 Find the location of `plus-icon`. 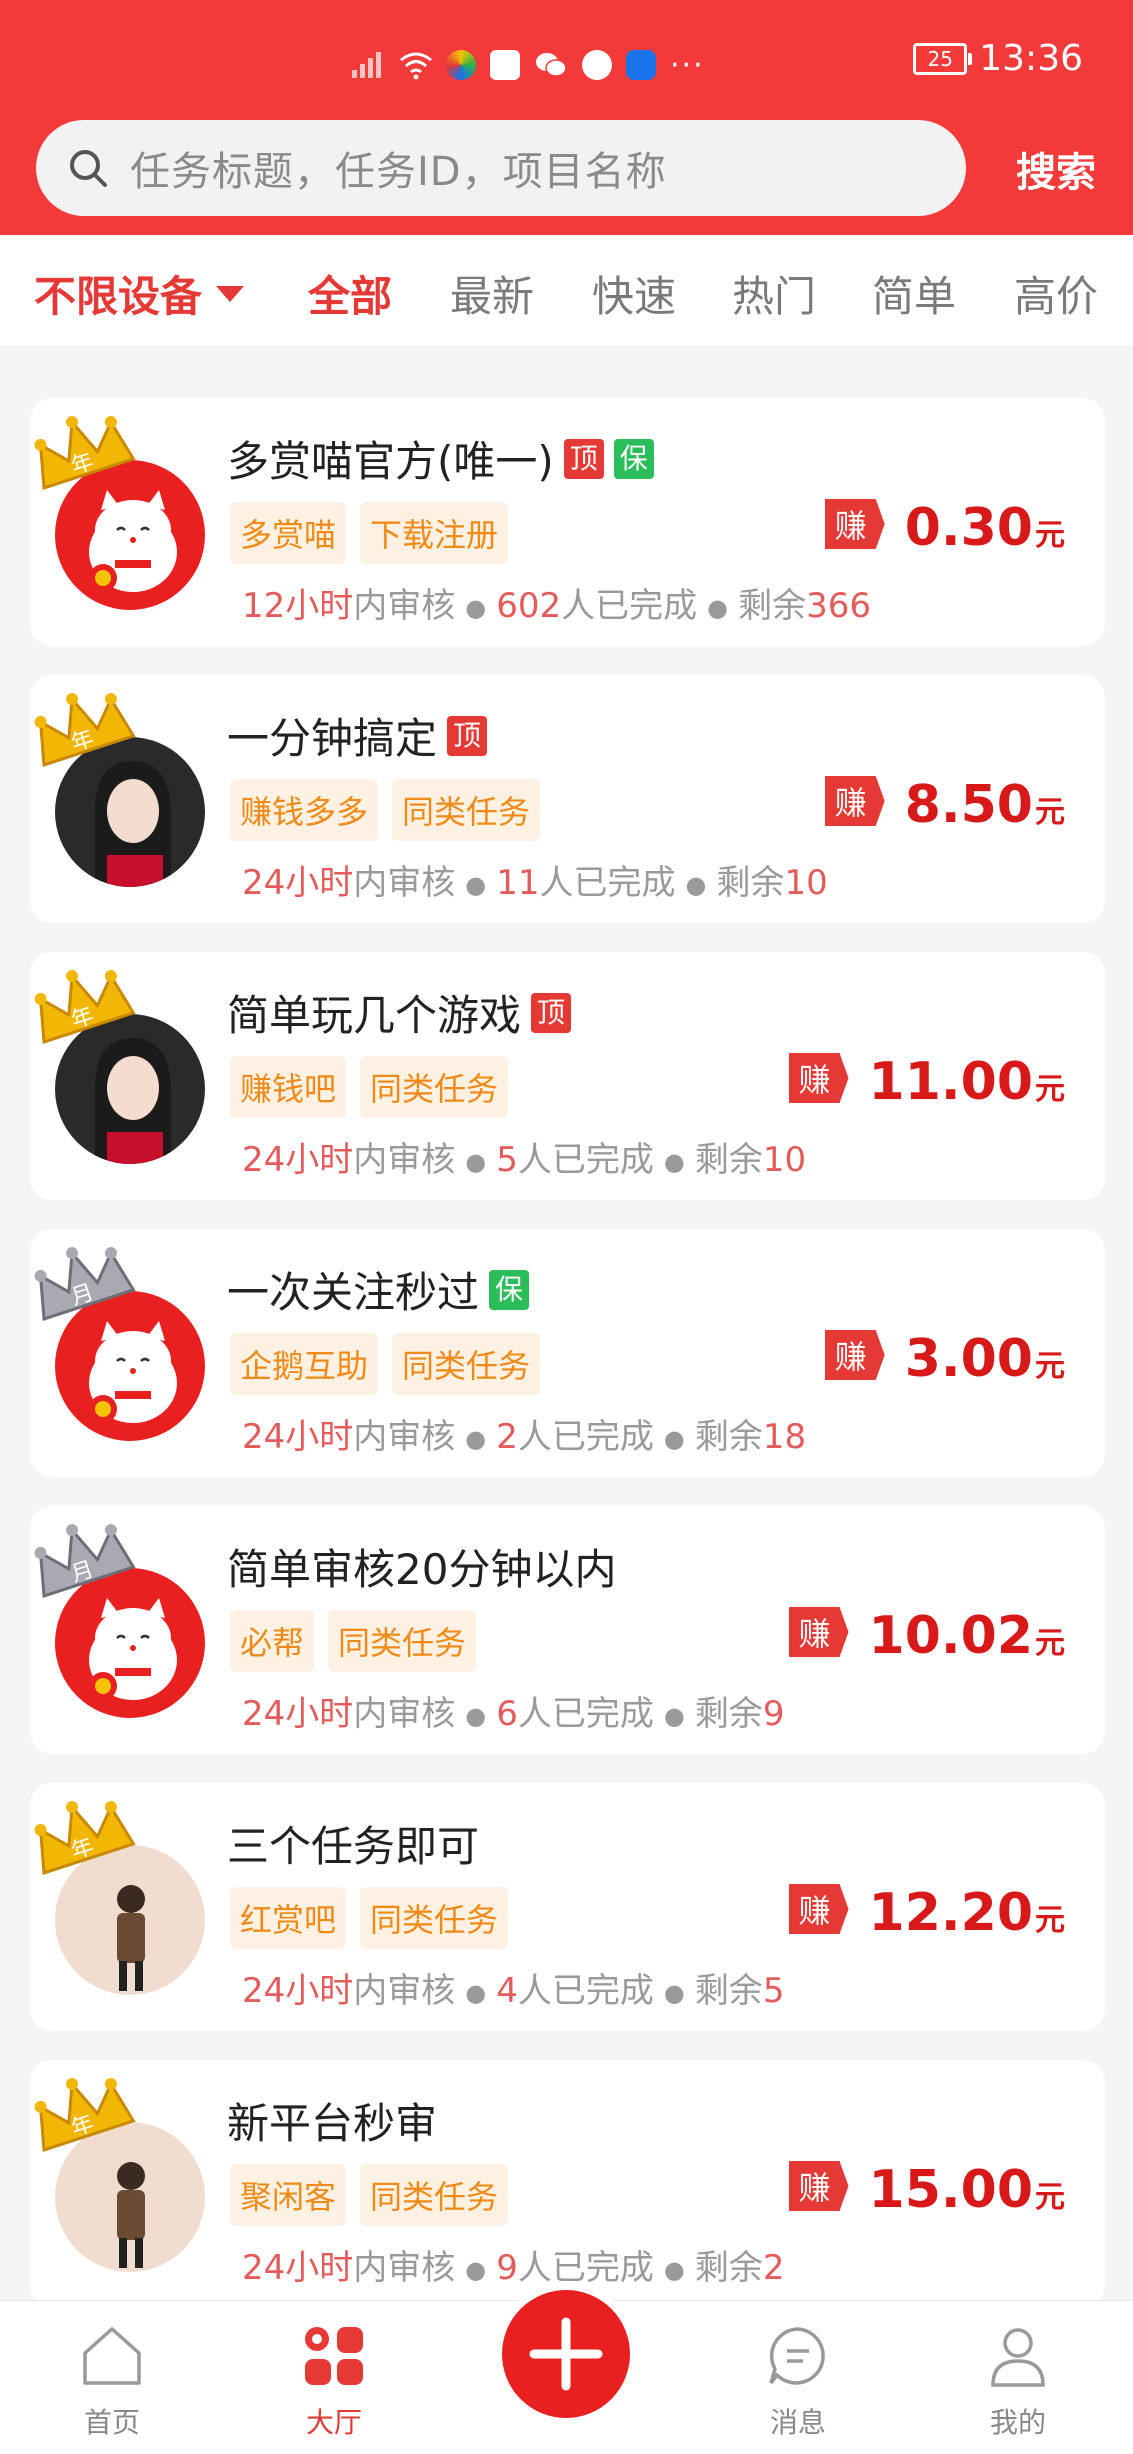

plus-icon is located at coordinates (566, 2354).